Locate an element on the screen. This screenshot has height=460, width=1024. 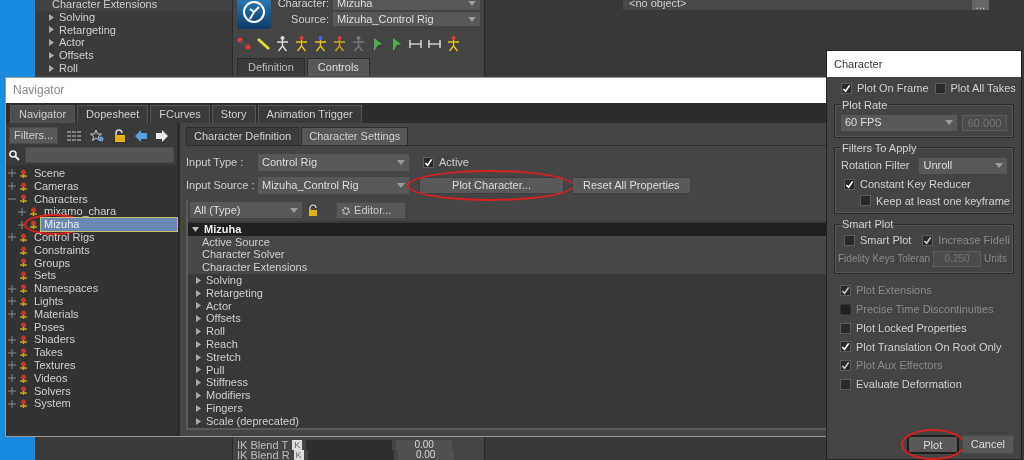
tree-item: Shaders is located at coordinates (104, 340).